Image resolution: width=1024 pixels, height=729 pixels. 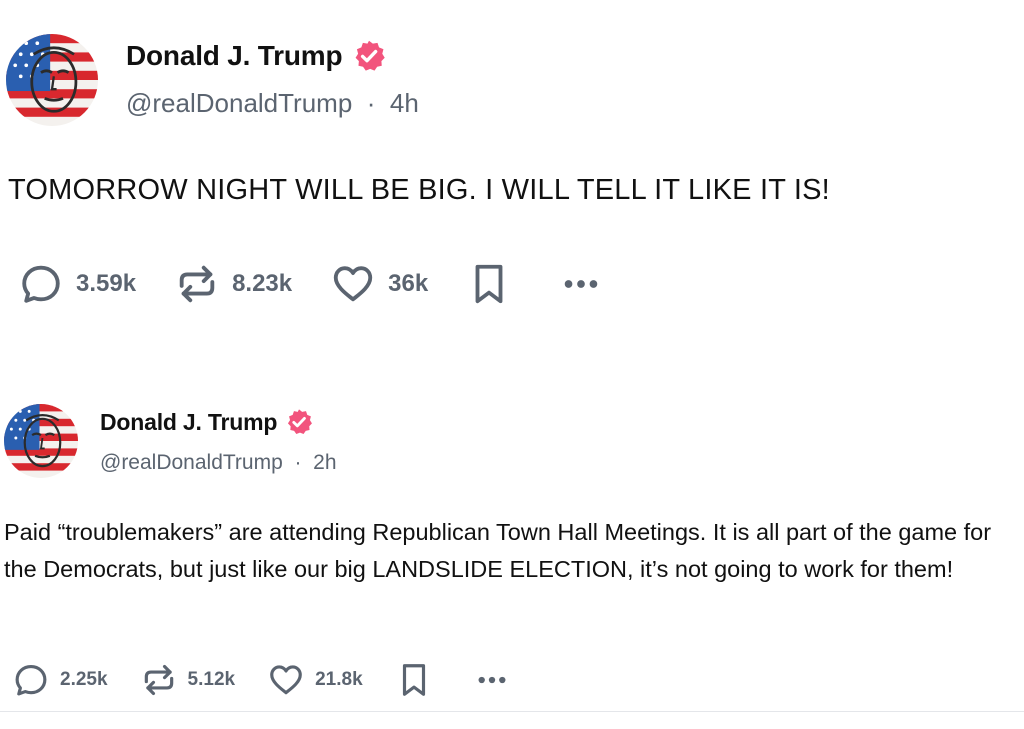 I want to click on reply-button: 3.59k, so click(x=77, y=284).